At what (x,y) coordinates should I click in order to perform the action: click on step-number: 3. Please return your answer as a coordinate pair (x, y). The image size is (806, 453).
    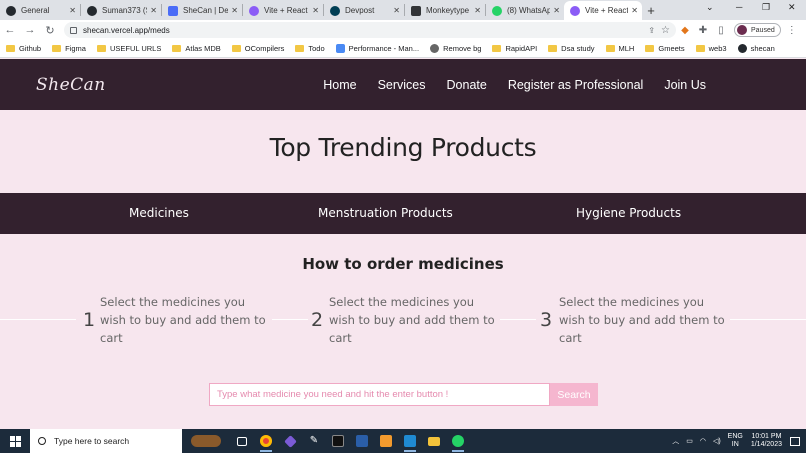
    Looking at the image, I should click on (546, 320).